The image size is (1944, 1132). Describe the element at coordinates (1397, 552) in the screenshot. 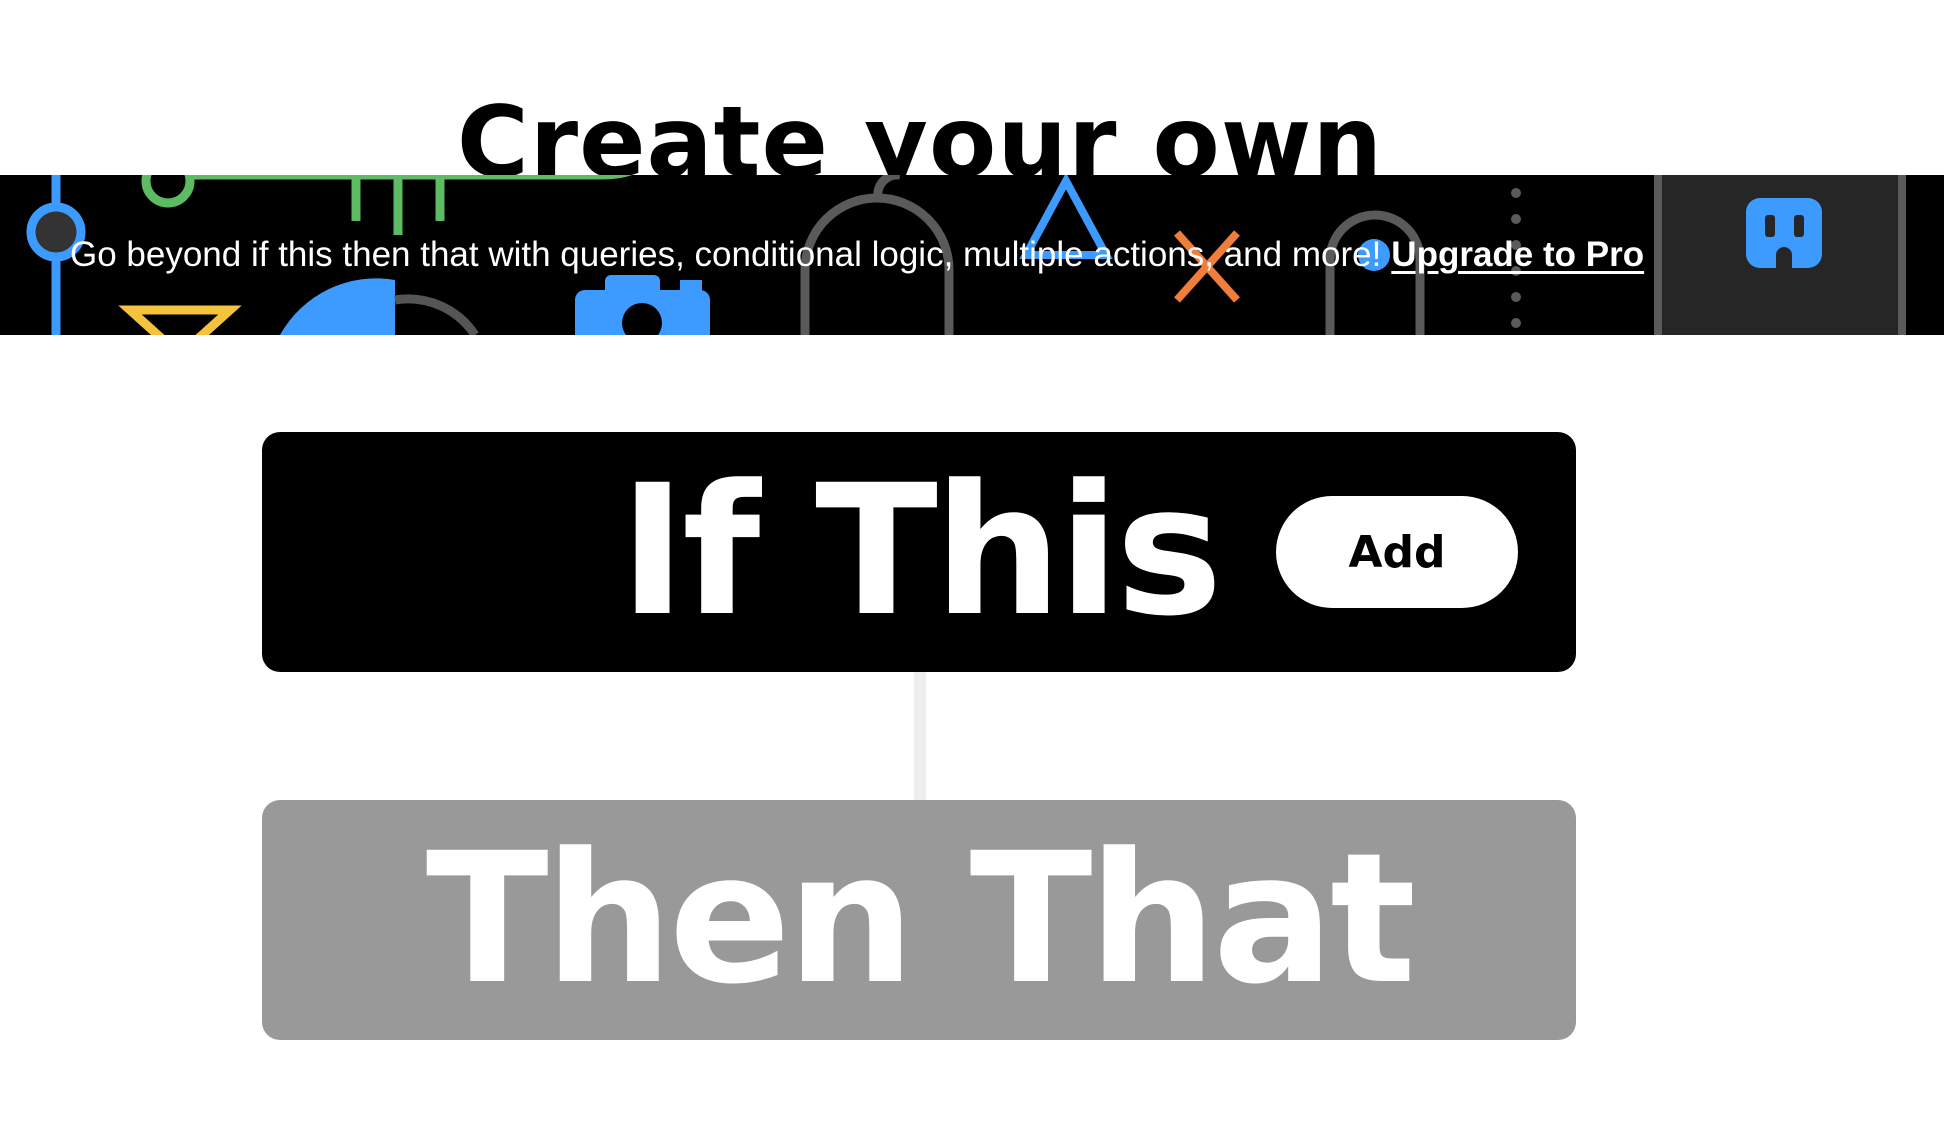

I see `add-trigger-button: Add` at that location.